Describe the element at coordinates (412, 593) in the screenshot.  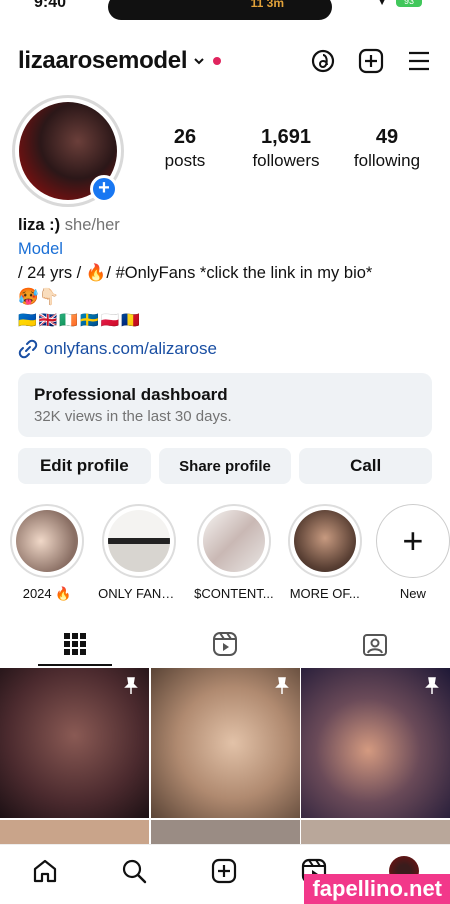
I see `new-highlight-label: New` at that location.